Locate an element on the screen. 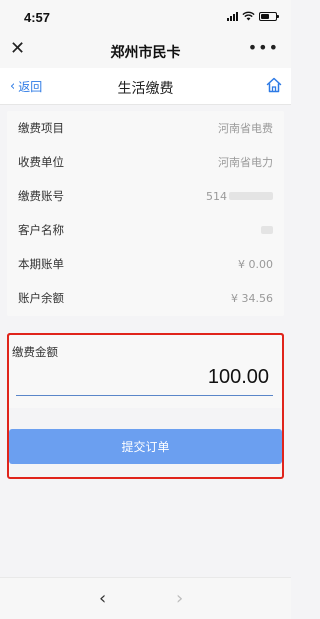 The image size is (320, 619). info-label: 本期账单 is located at coordinates (41, 264).